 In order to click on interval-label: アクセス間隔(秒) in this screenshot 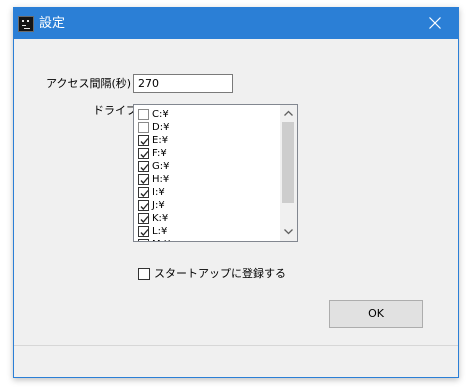, I will do `click(89, 83)`.